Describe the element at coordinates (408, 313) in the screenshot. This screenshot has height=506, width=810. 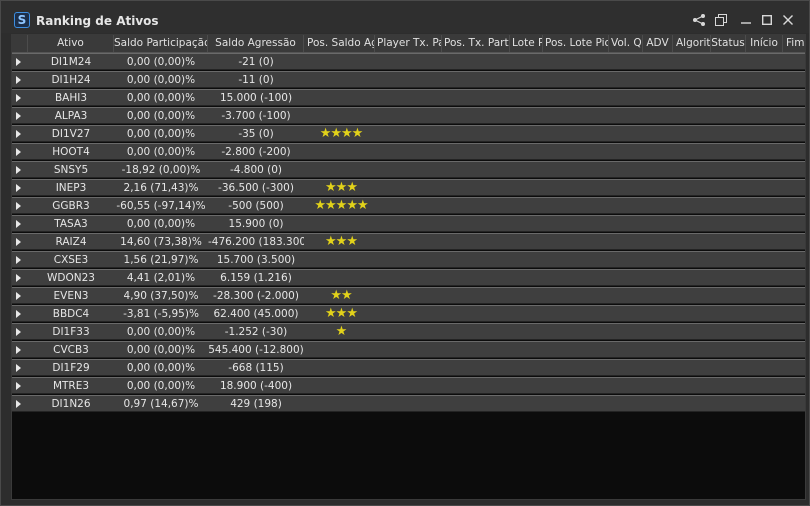
I see `table-row: BBDC4 -3,81 (-5,95)% 62.400 (45.000) ★★★` at that location.